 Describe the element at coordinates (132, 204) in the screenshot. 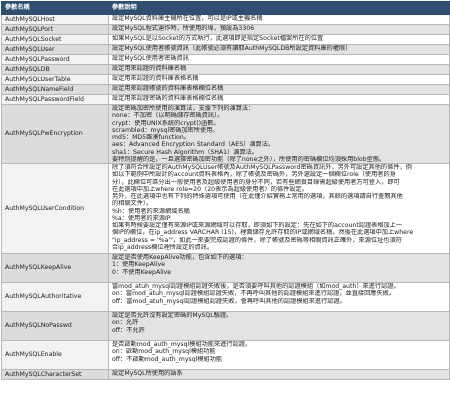

I see `description-line: 的相關文件）。` at that location.